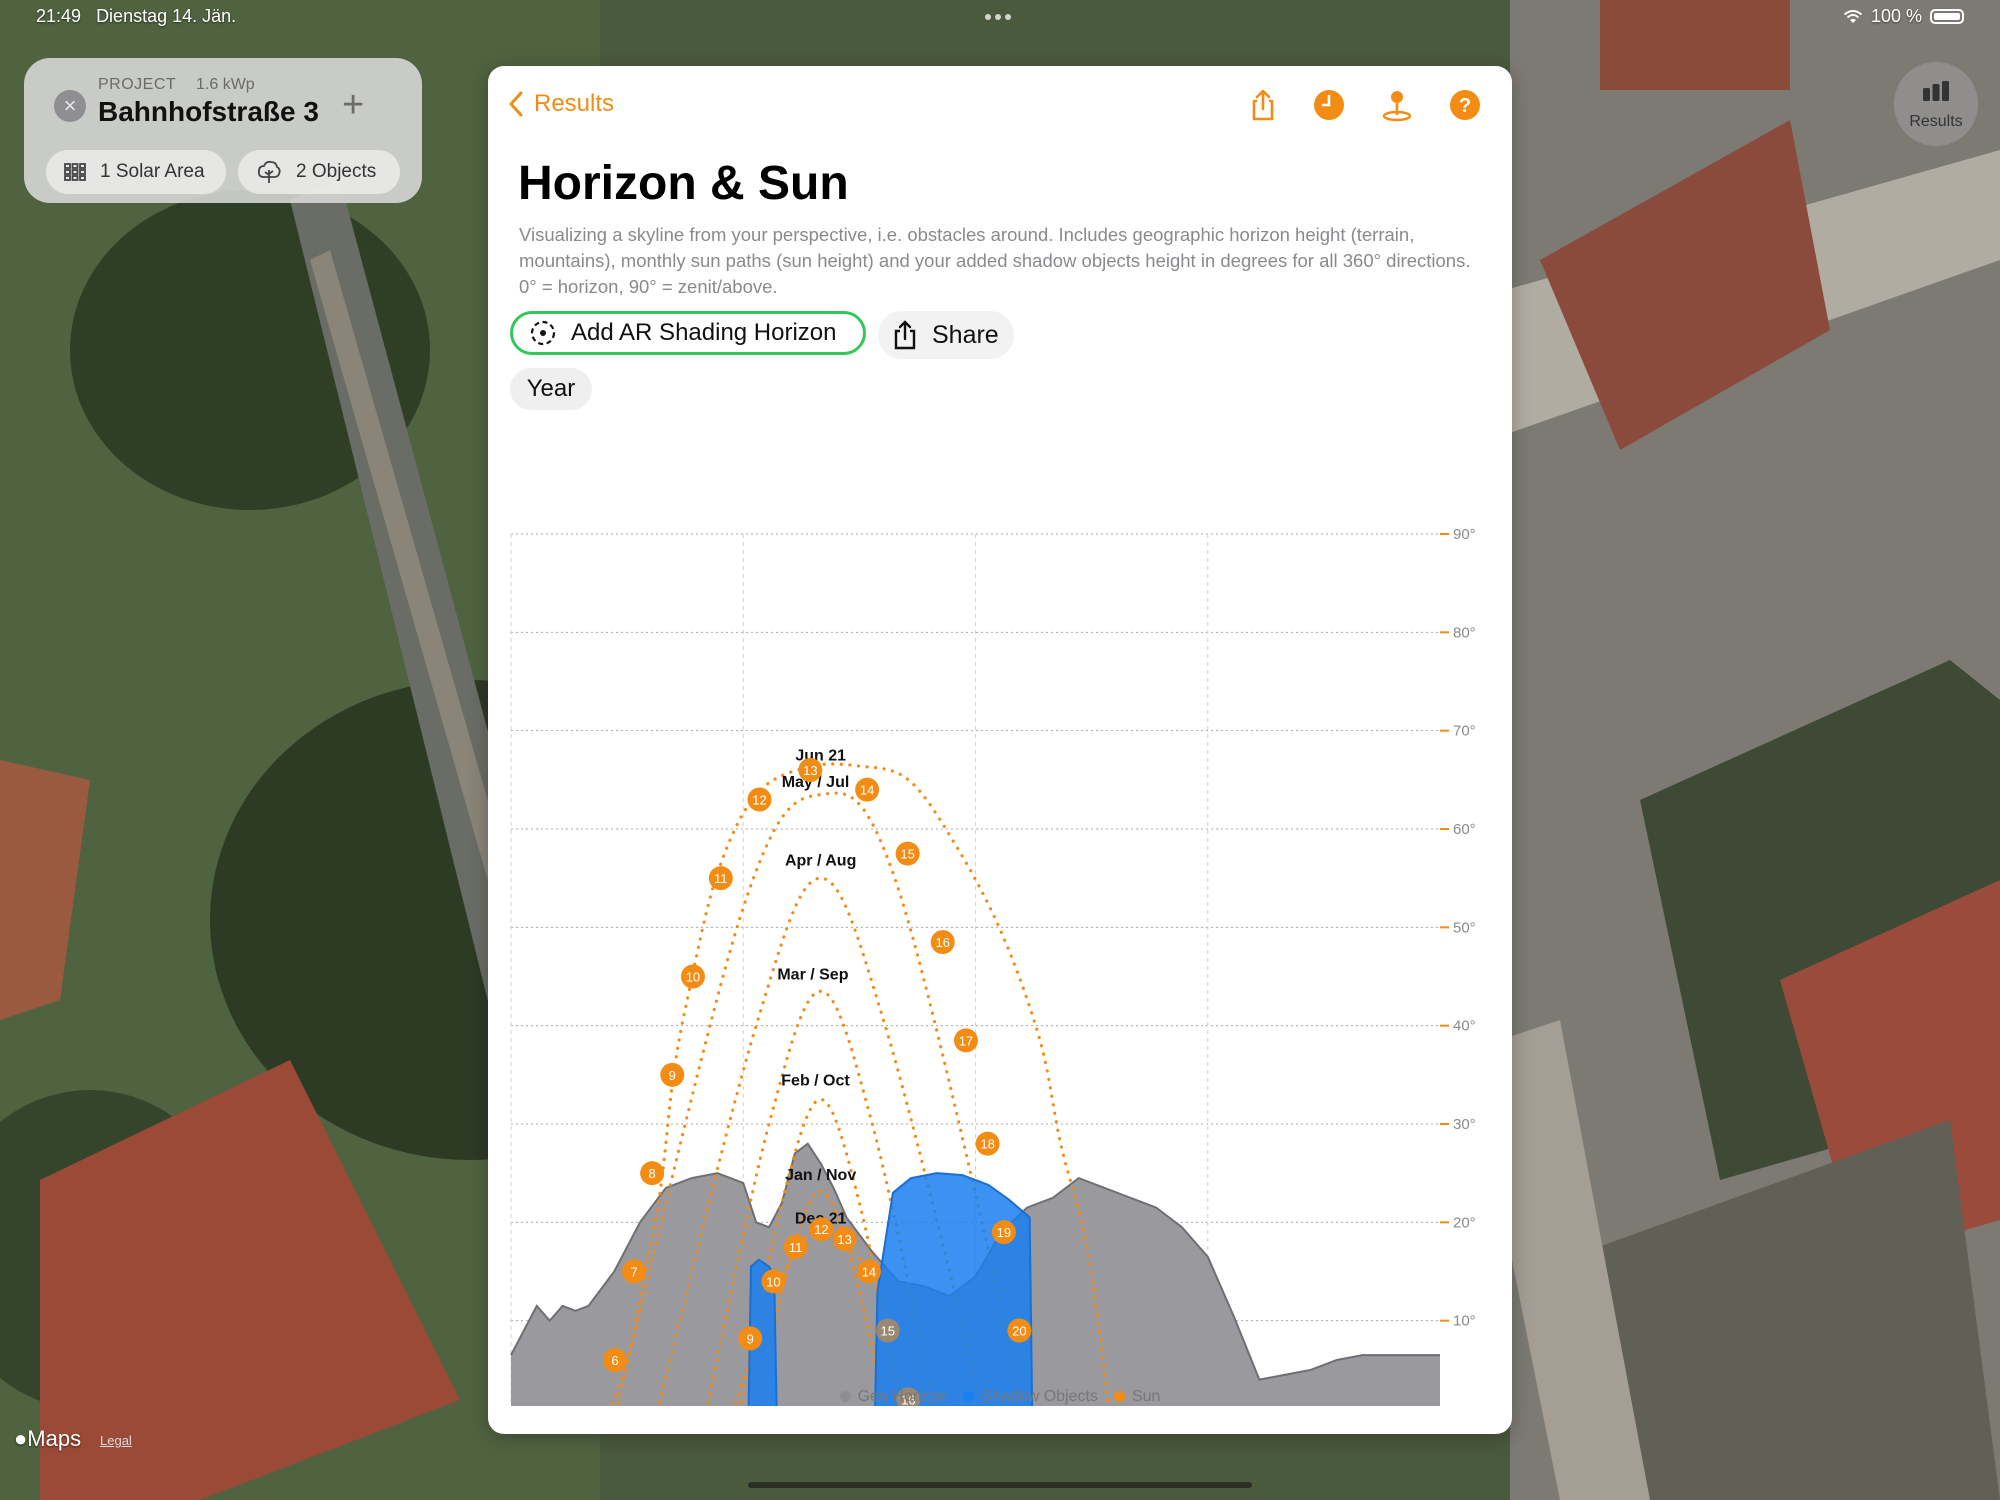  Describe the element at coordinates (336, 171) in the screenshot. I see `objects-label: 2 Objects` at that location.